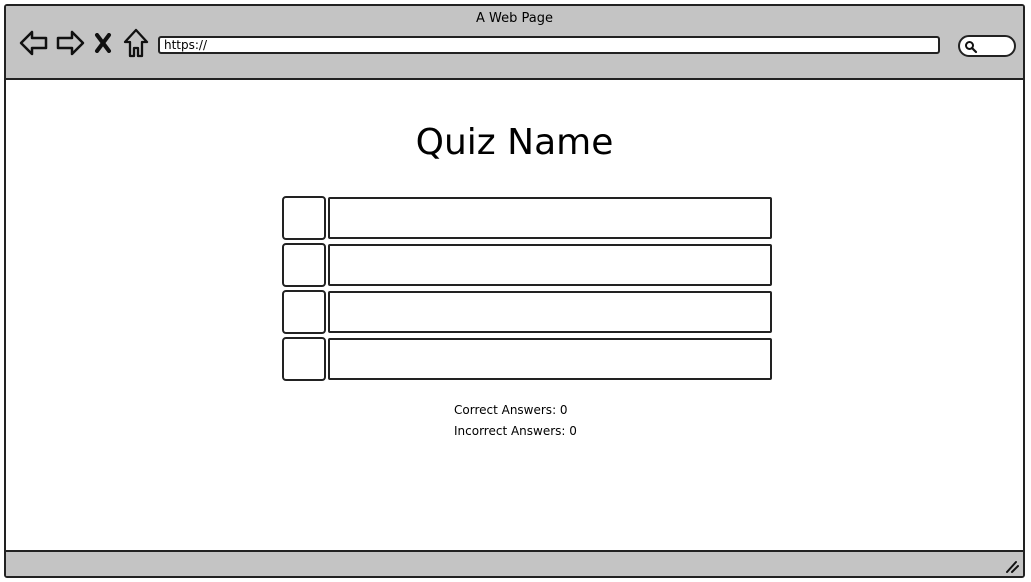 The image size is (1031, 582). What do you see at coordinates (514, 18) in the screenshot?
I see `window-title: A Web Page` at bounding box center [514, 18].